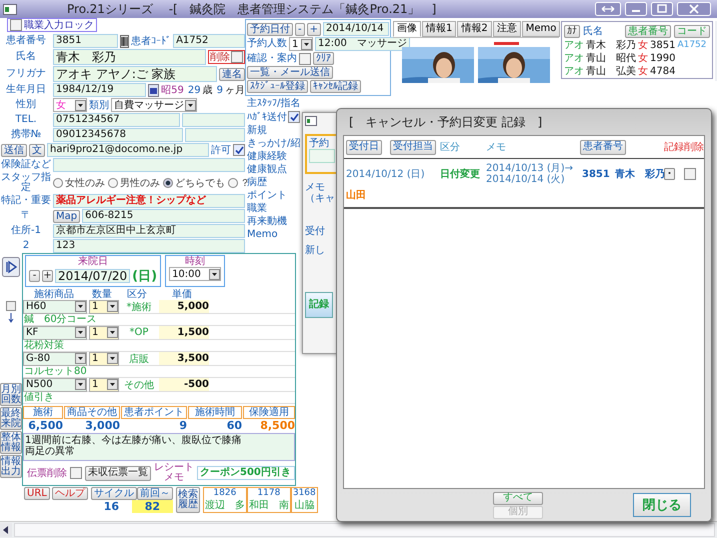 The width and height of the screenshot is (717, 538). What do you see at coordinates (637, 45) in the screenshot?
I see `patient-row: アオ 青木 彩乃 女 3851 A1752` at bounding box center [637, 45].